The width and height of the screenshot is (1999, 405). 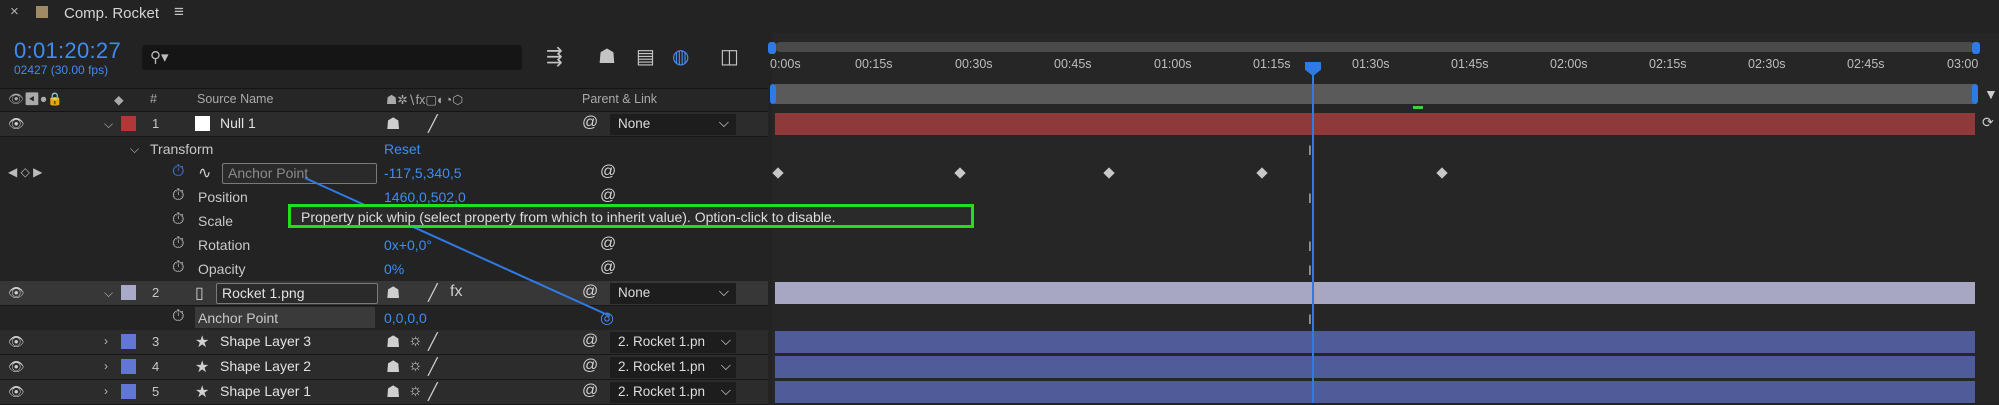 I want to click on pick-whip-segment, so click(x=457, y=247).